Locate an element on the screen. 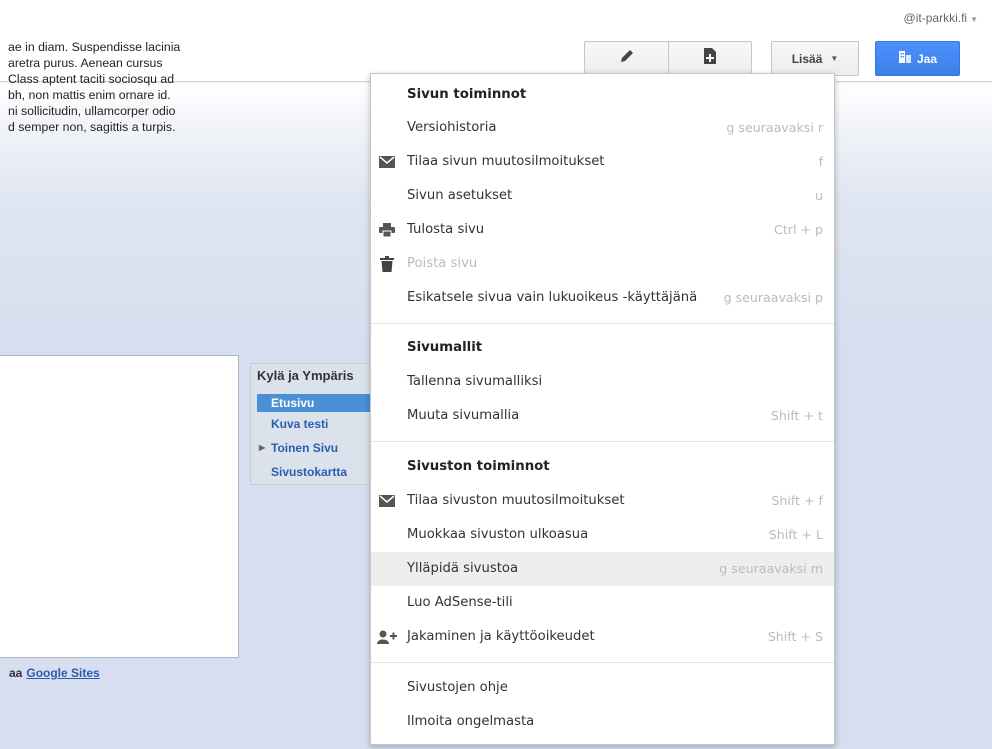 The height and width of the screenshot is (749, 992). menu-item-label: Tilaa sivuston muutosilmoitukset is located at coordinates (516, 500).